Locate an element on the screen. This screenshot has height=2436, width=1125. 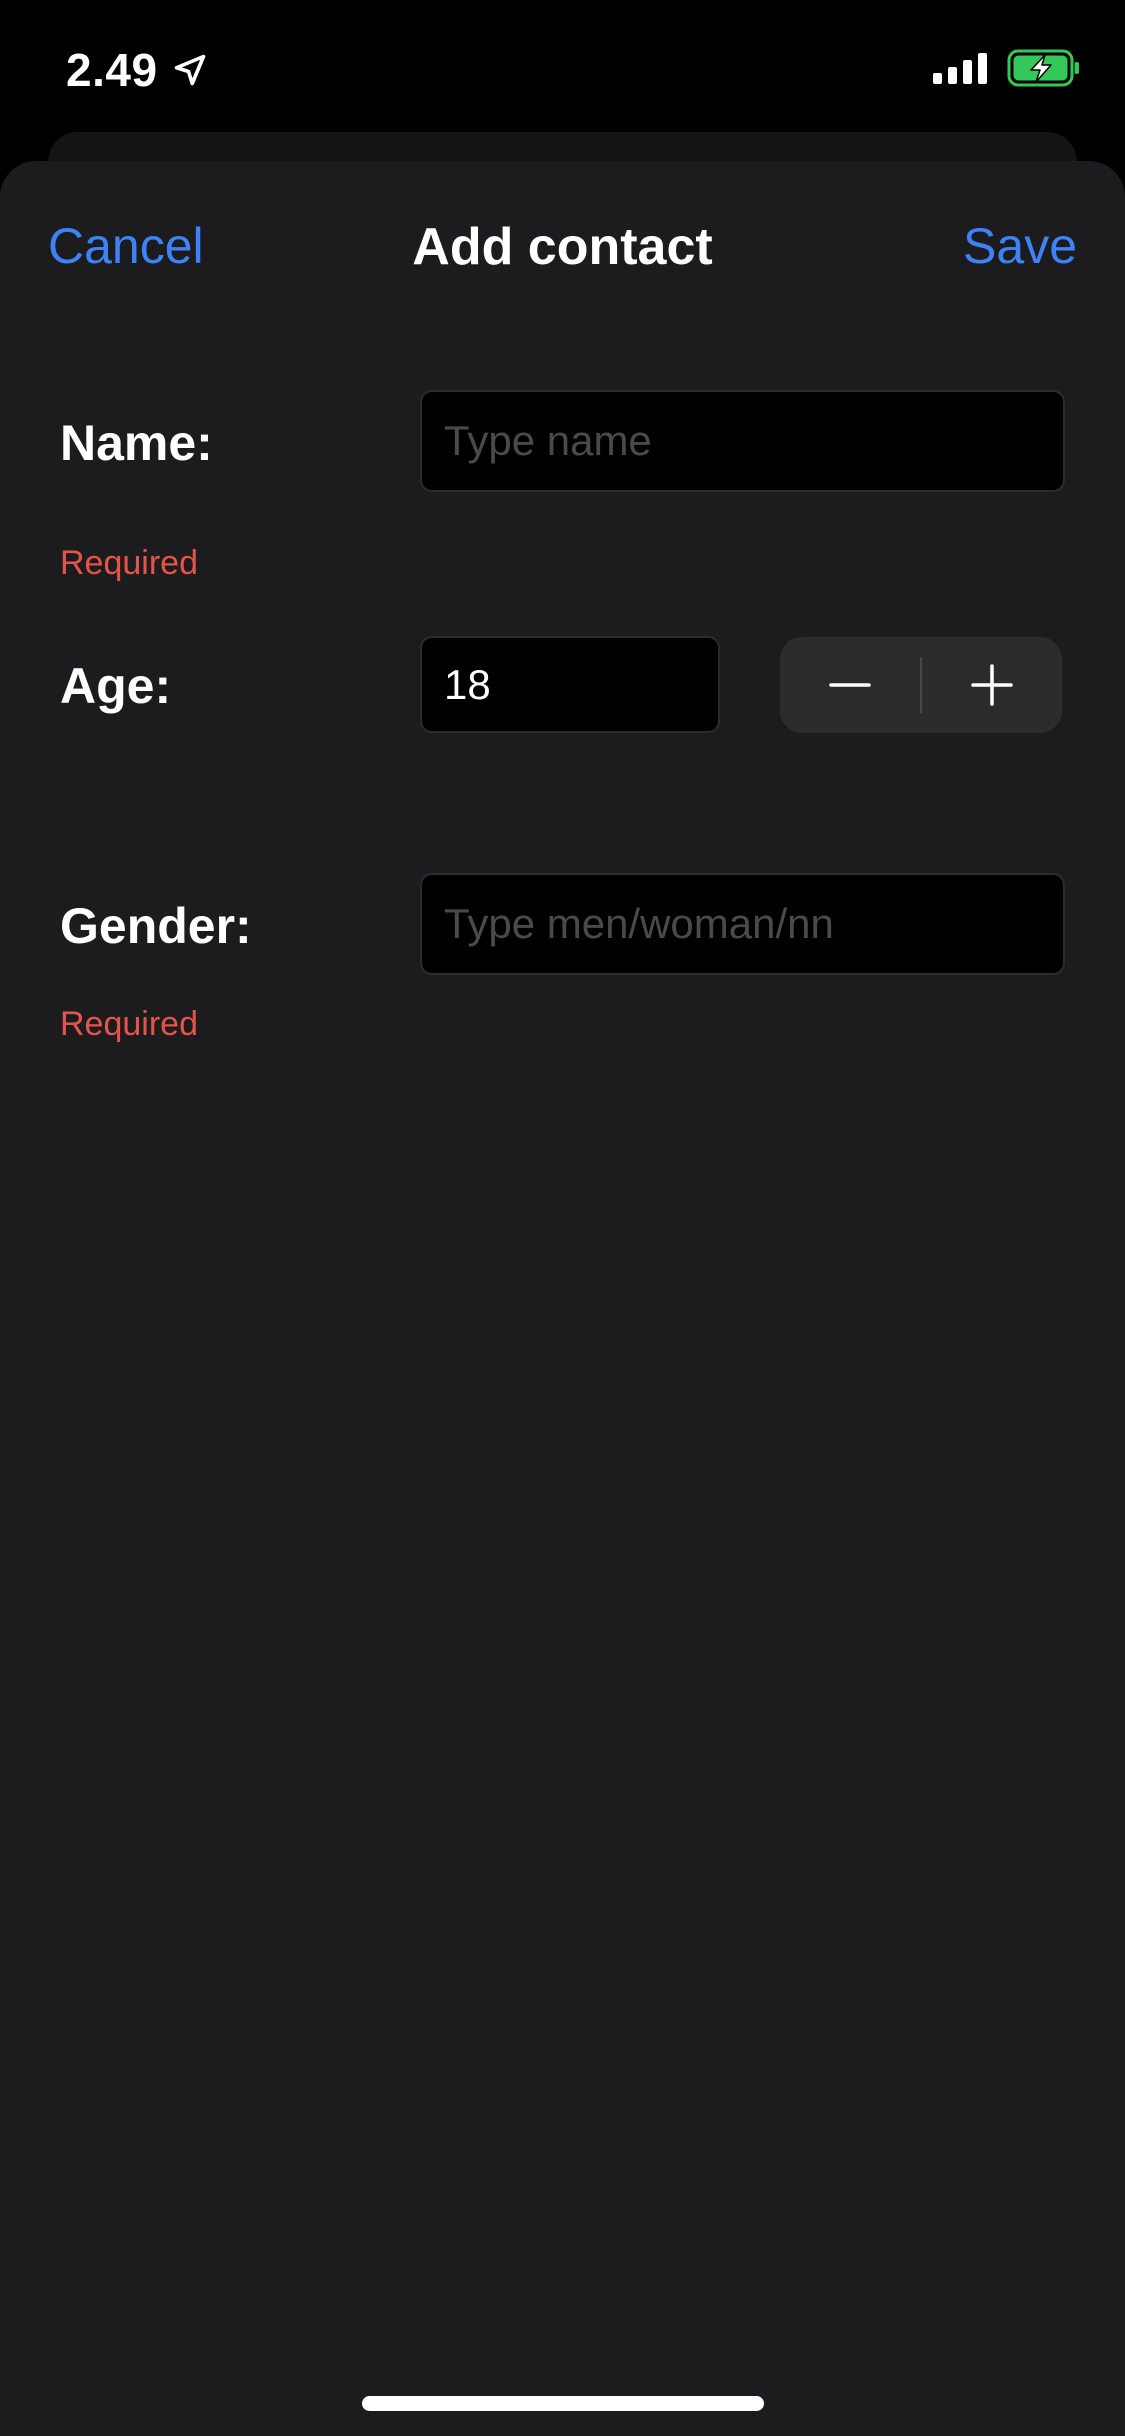
cellular-signal-icon is located at coordinates (960, 68).